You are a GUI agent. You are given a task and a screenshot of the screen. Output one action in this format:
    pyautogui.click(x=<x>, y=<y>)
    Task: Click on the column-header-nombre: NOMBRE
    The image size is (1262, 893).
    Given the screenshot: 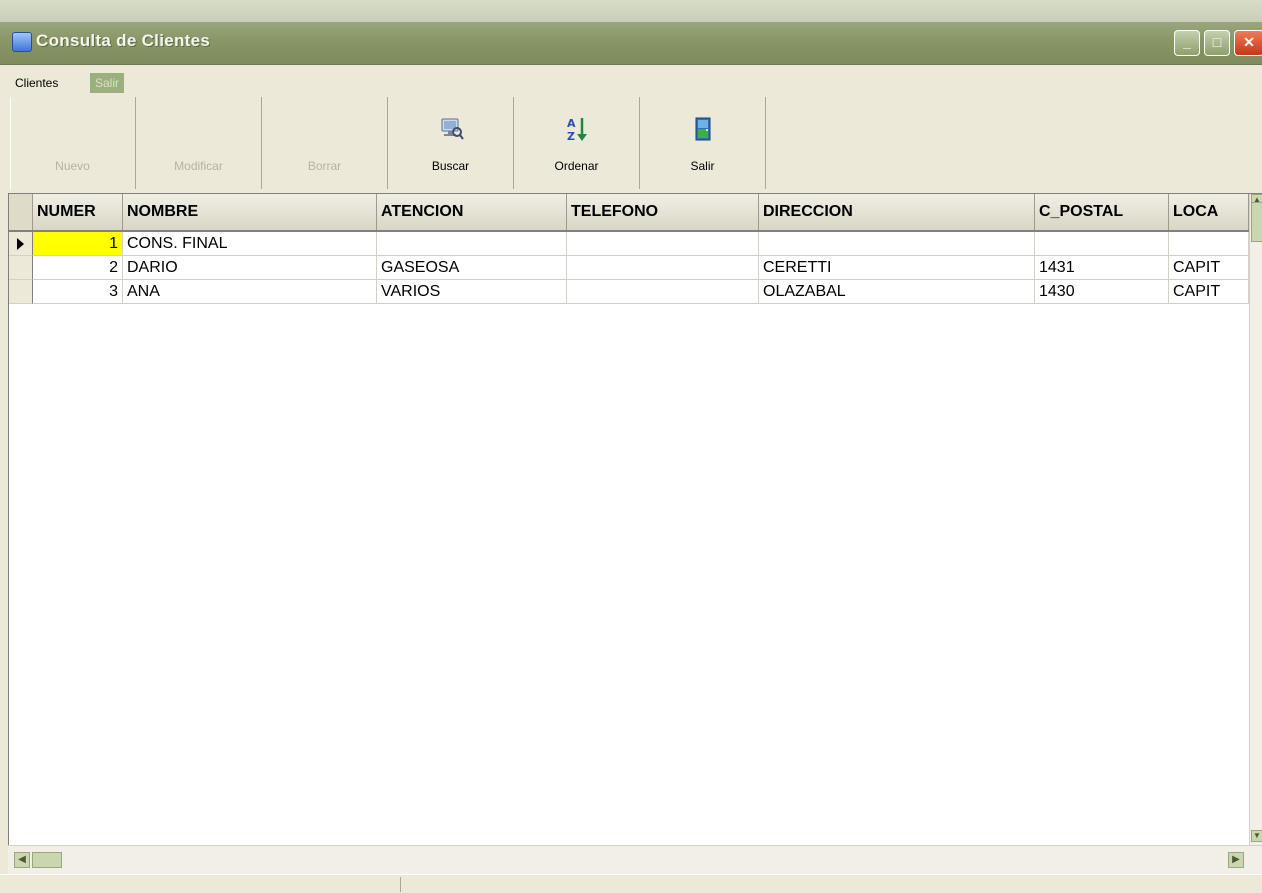 What is the action you would take?
    pyautogui.click(x=250, y=212)
    